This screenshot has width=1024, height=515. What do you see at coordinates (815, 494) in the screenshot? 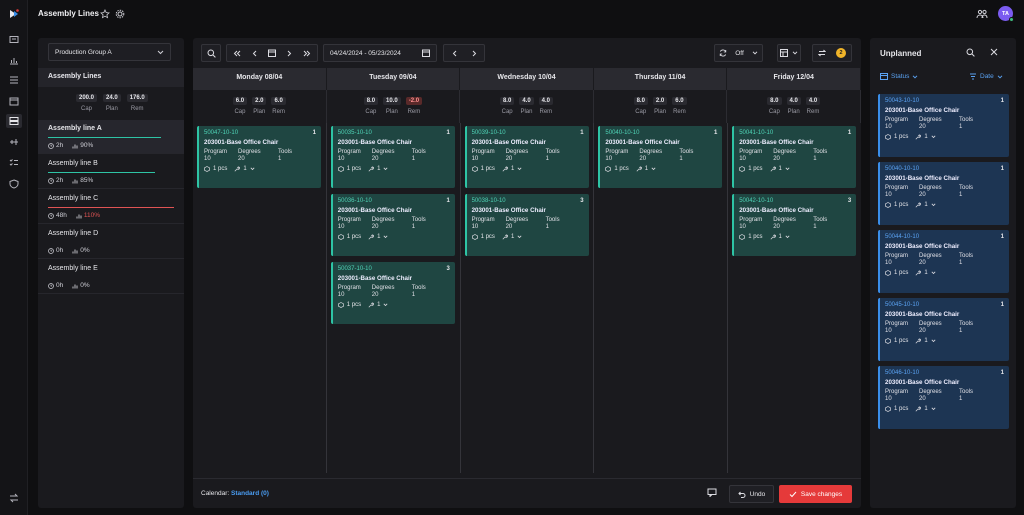
I see `save-changes-button: Save changes` at bounding box center [815, 494].